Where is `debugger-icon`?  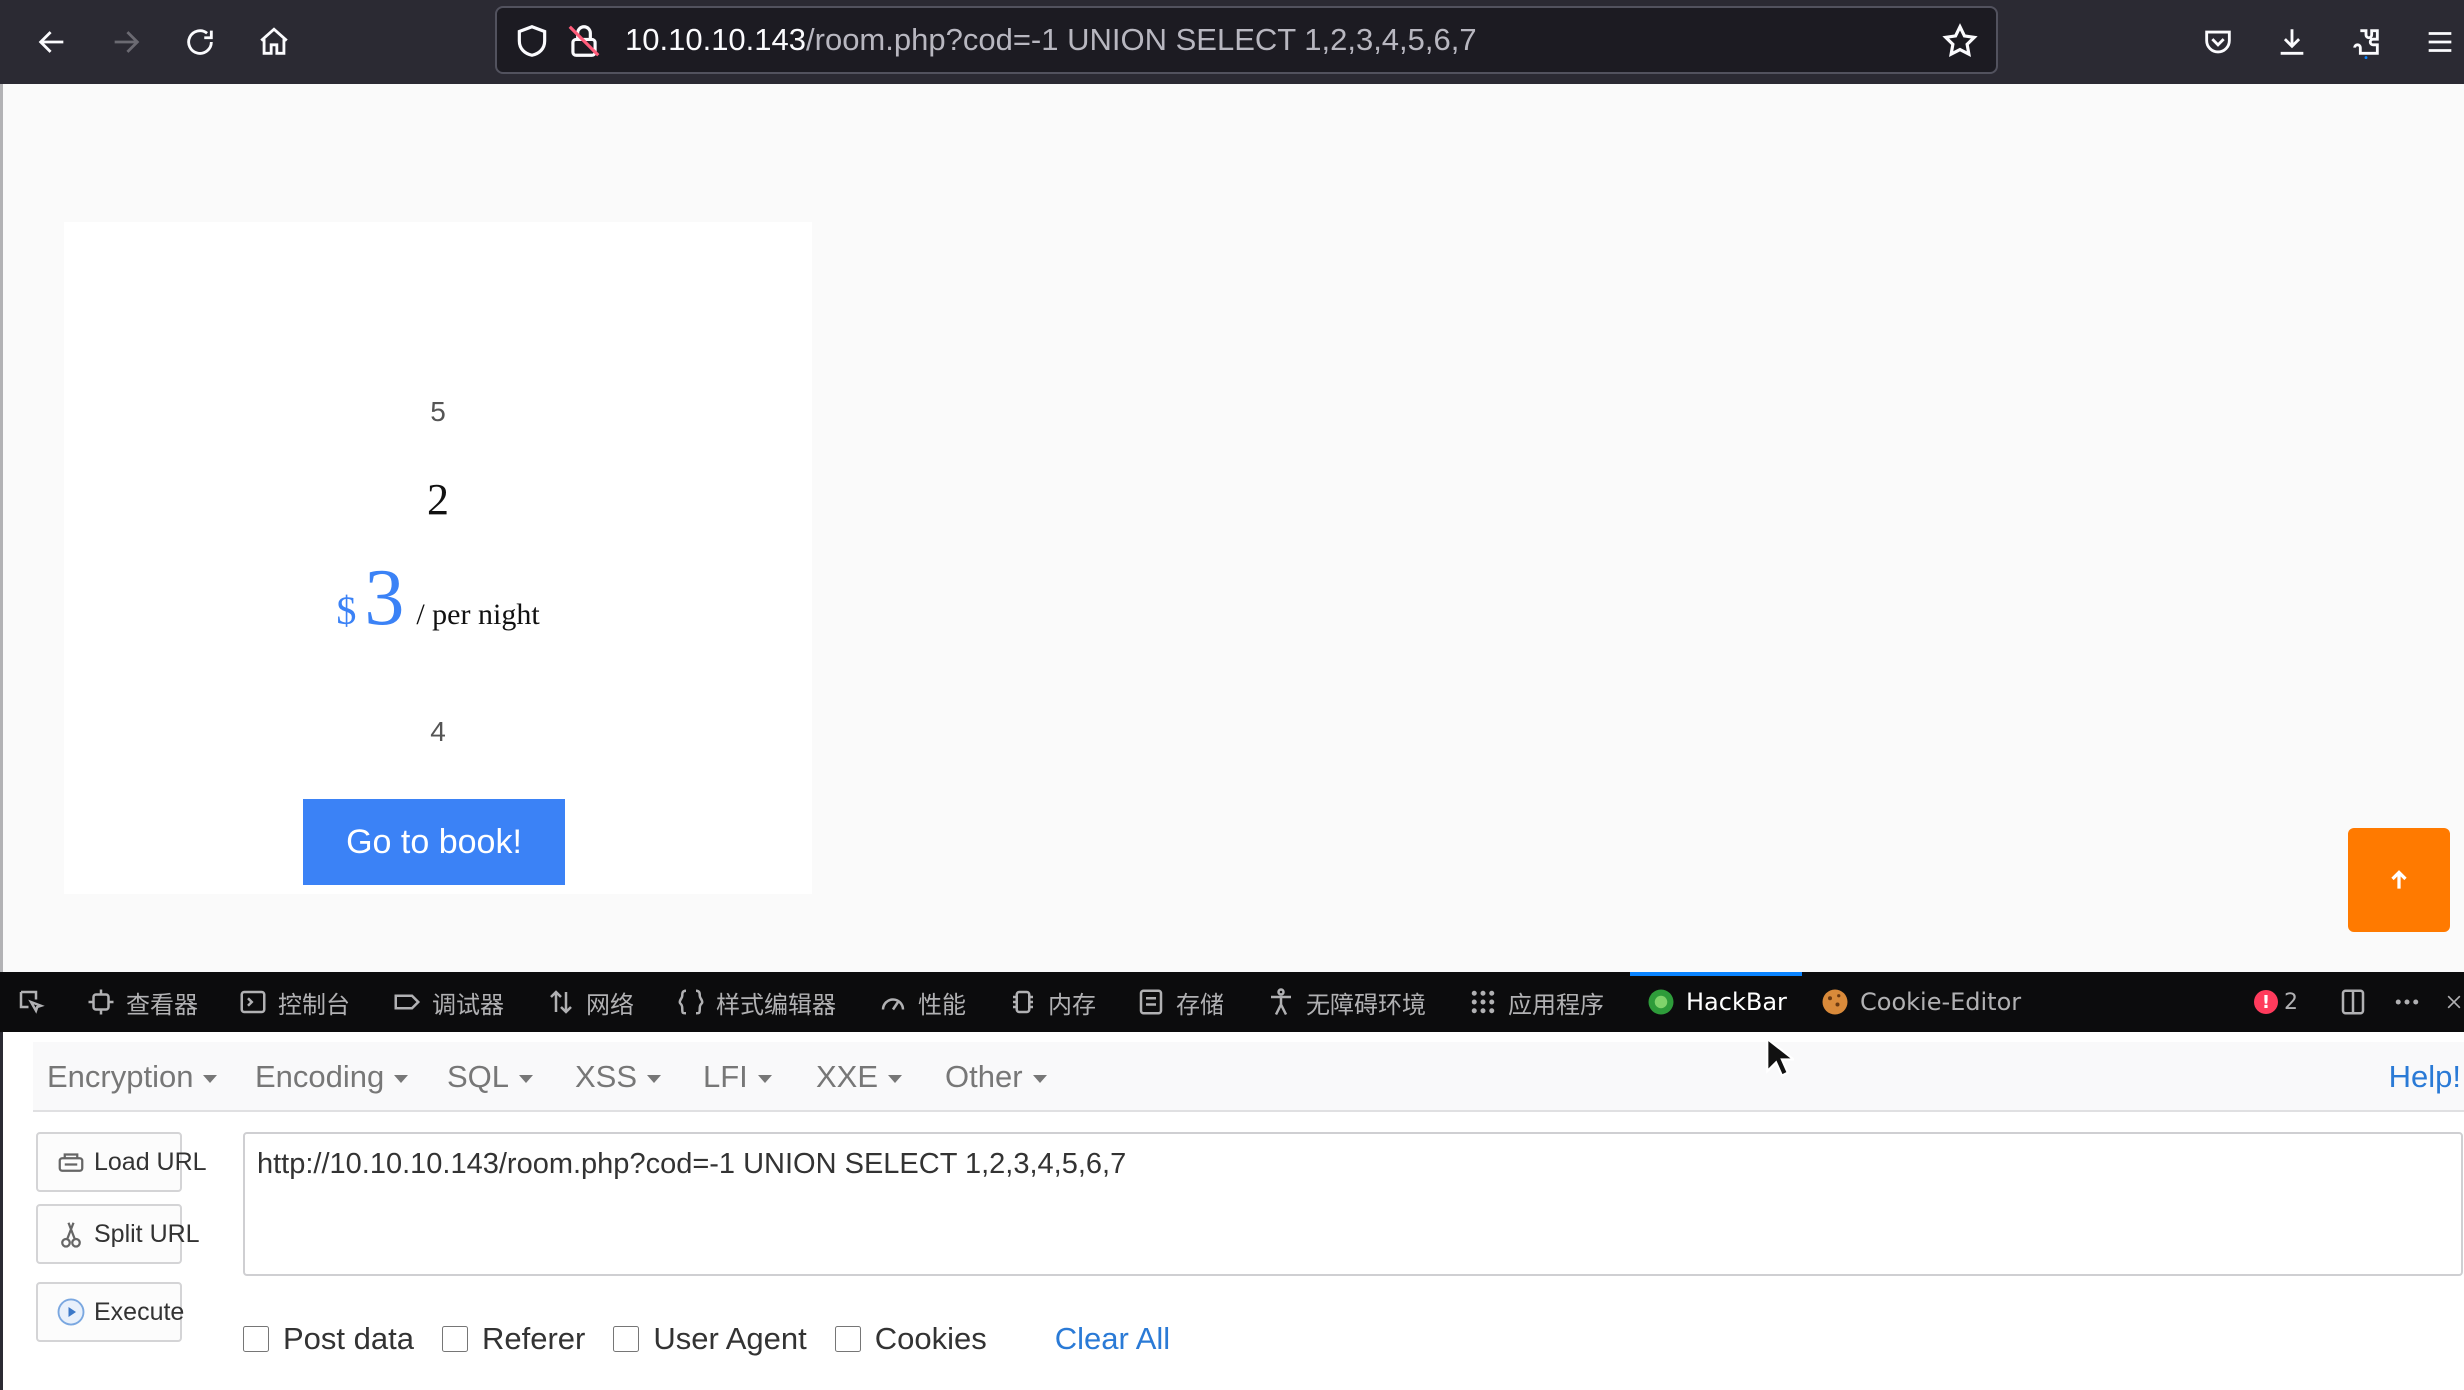 debugger-icon is located at coordinates (407, 1002).